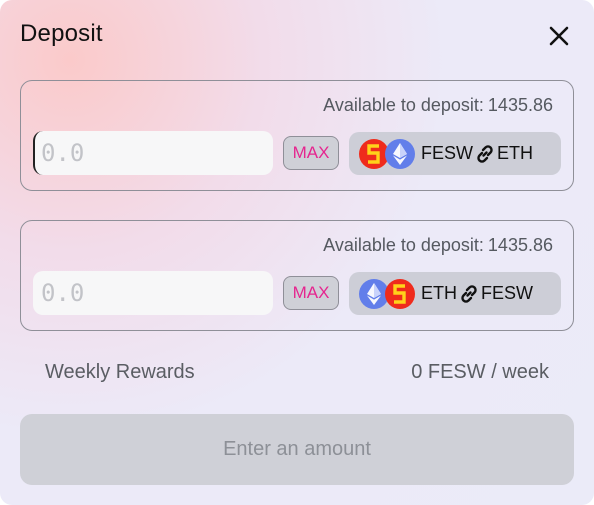  Describe the element at coordinates (297, 449) in the screenshot. I see `enter-amount-button: Enter an amount` at that location.